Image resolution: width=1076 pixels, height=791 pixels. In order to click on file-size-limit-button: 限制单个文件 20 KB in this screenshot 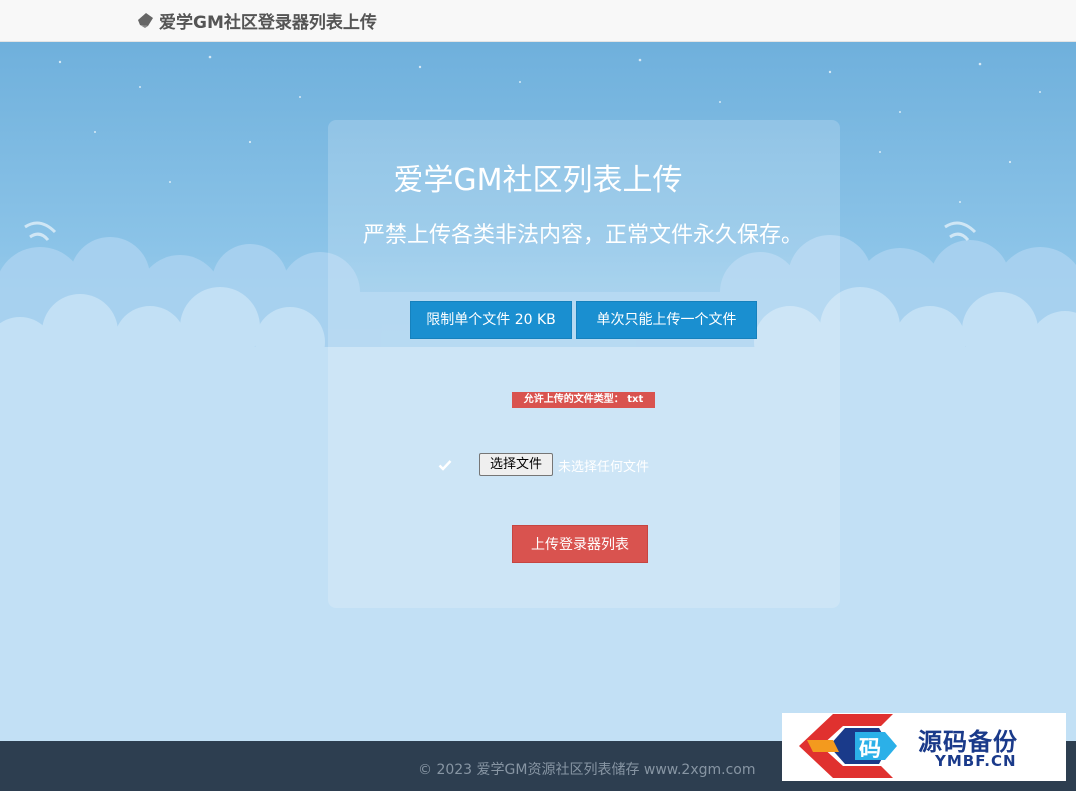, I will do `click(491, 320)`.